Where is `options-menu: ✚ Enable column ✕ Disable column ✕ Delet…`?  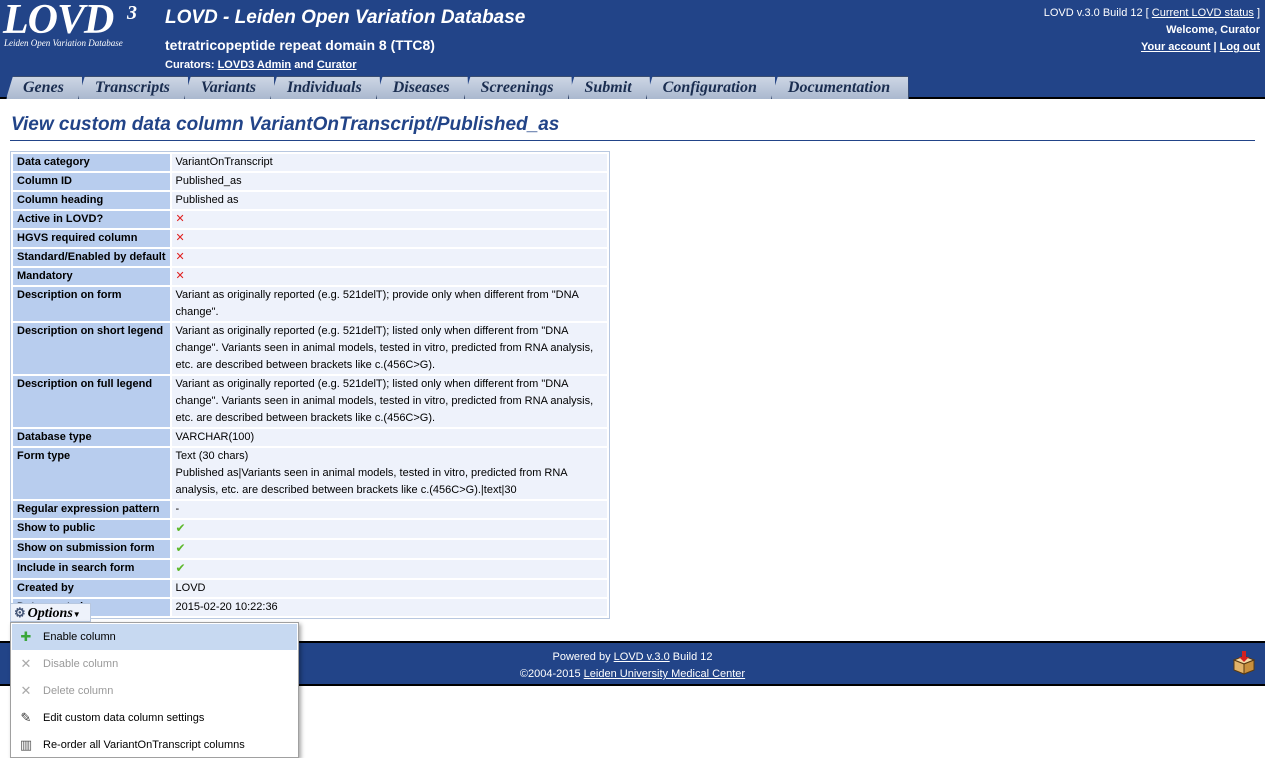
options-menu: ✚ Enable column ✕ Disable column ✕ Delet… is located at coordinates (154, 690).